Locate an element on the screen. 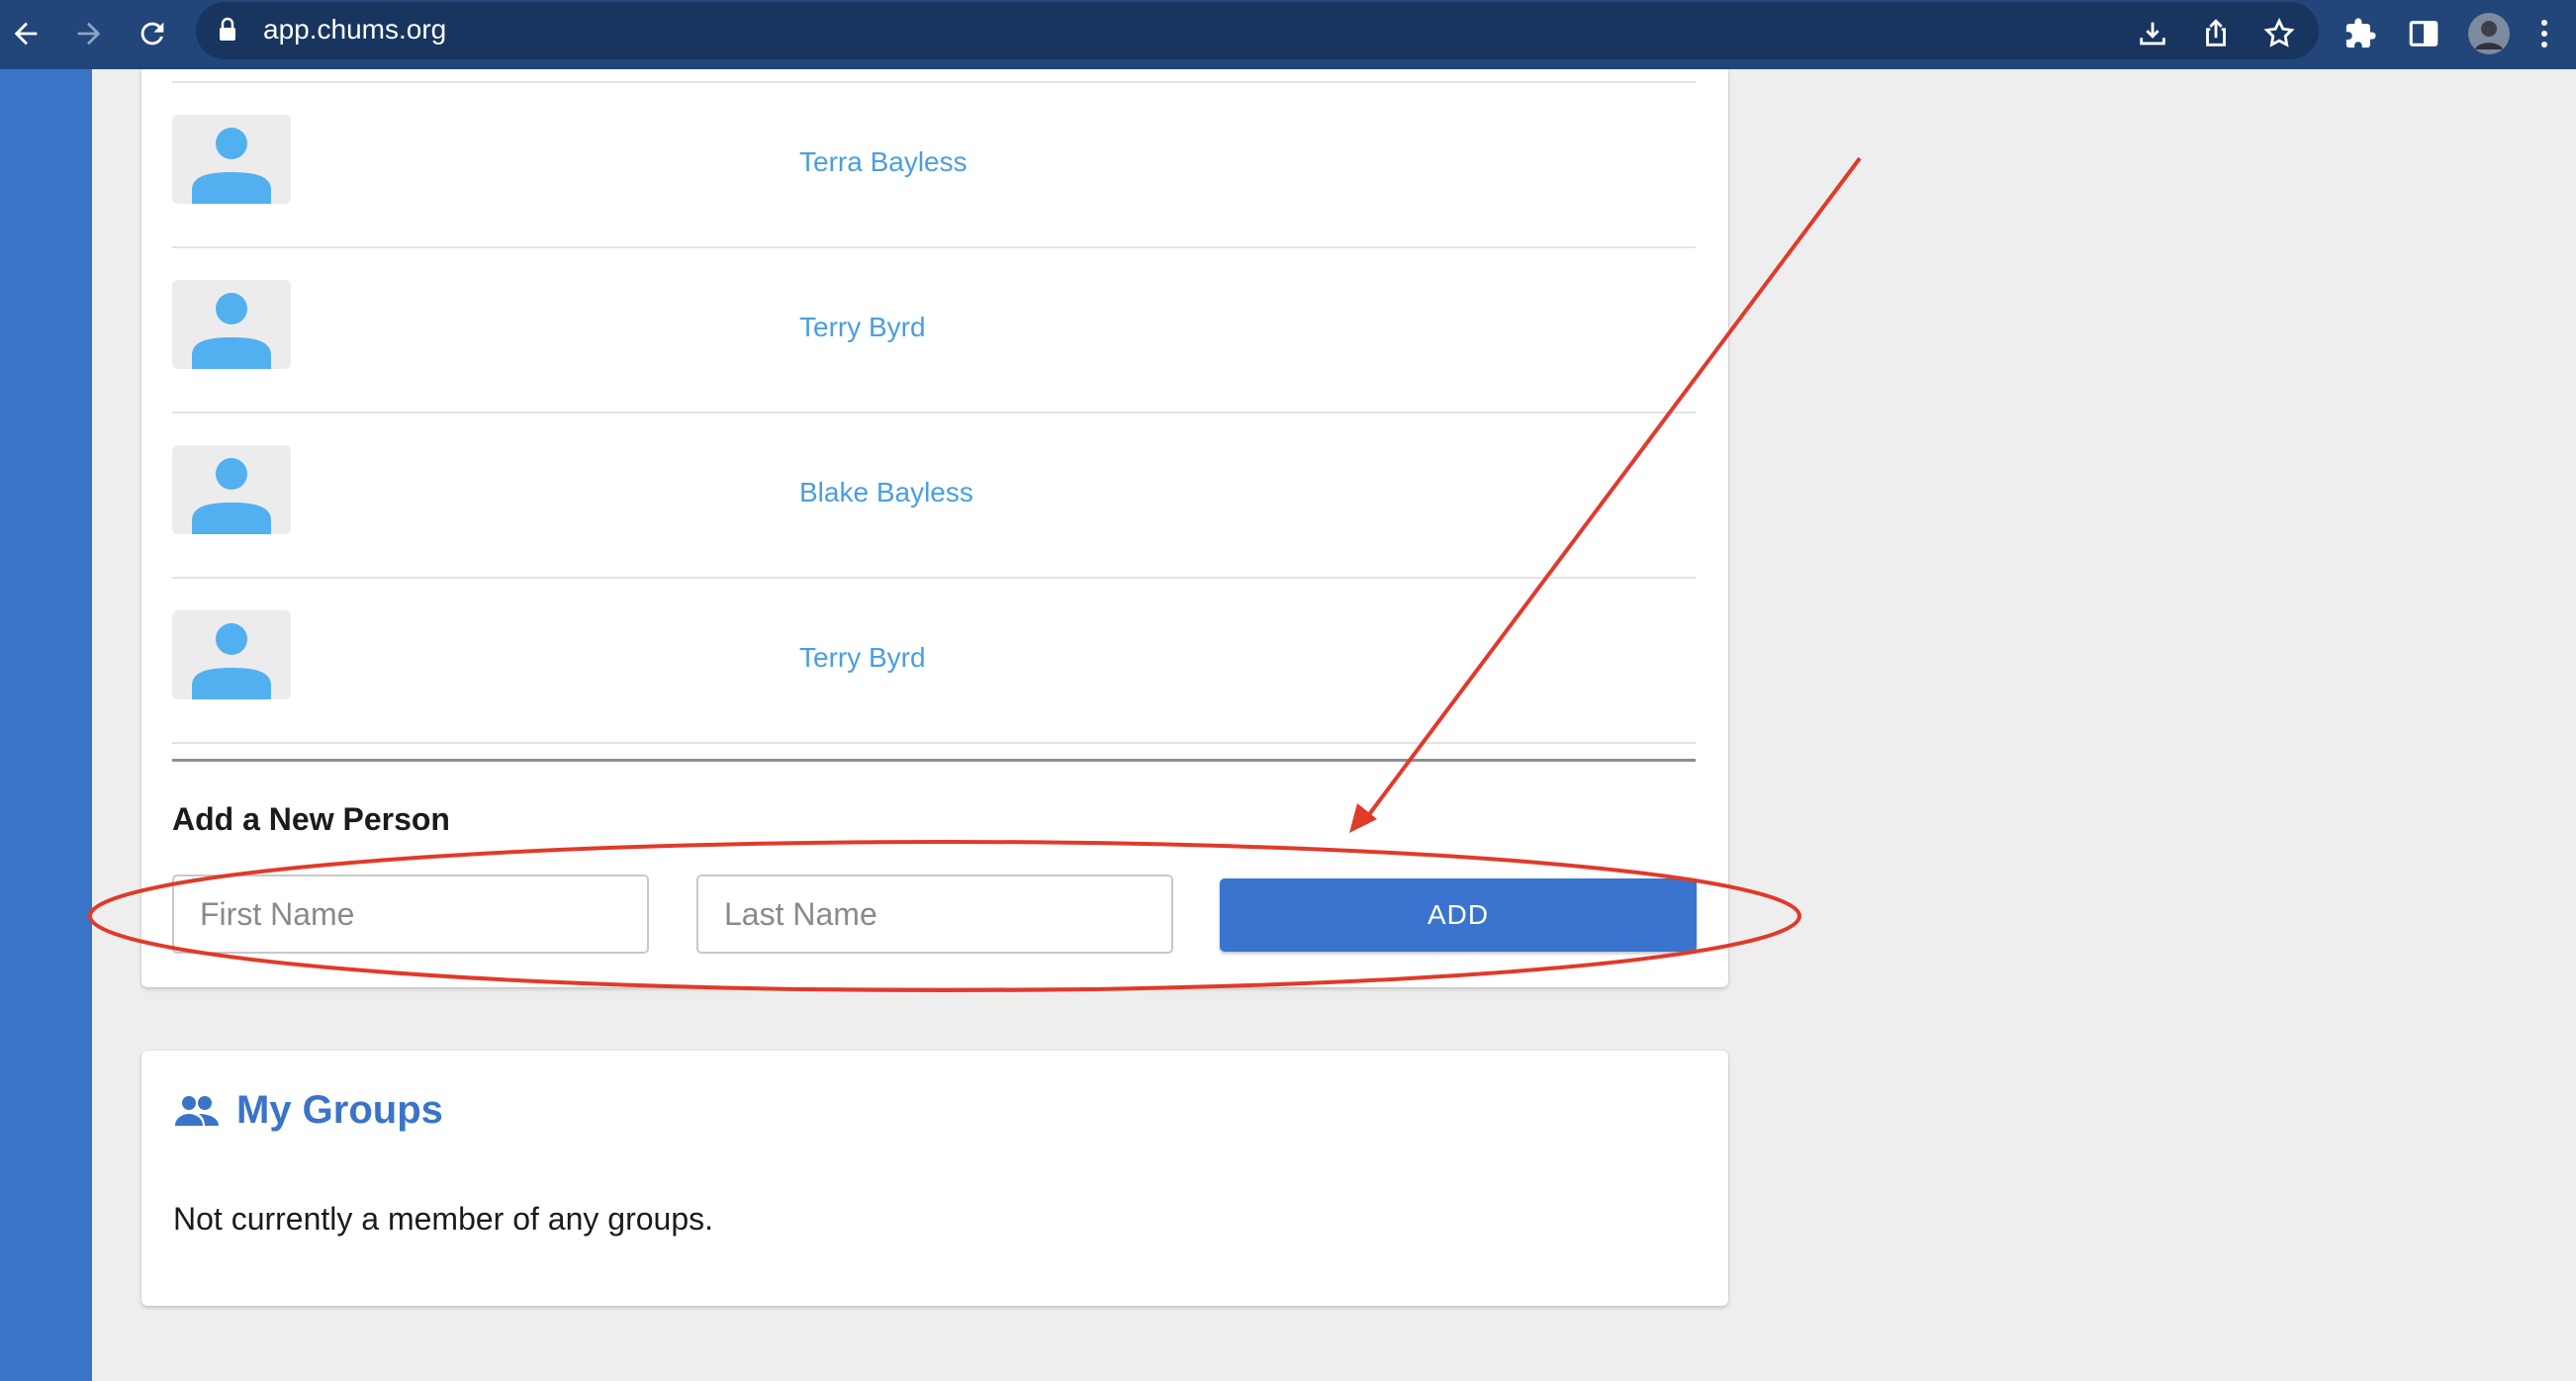 This screenshot has height=1381, width=2576. browser-toolbar: app.chums.org is located at coordinates (1288, 34).